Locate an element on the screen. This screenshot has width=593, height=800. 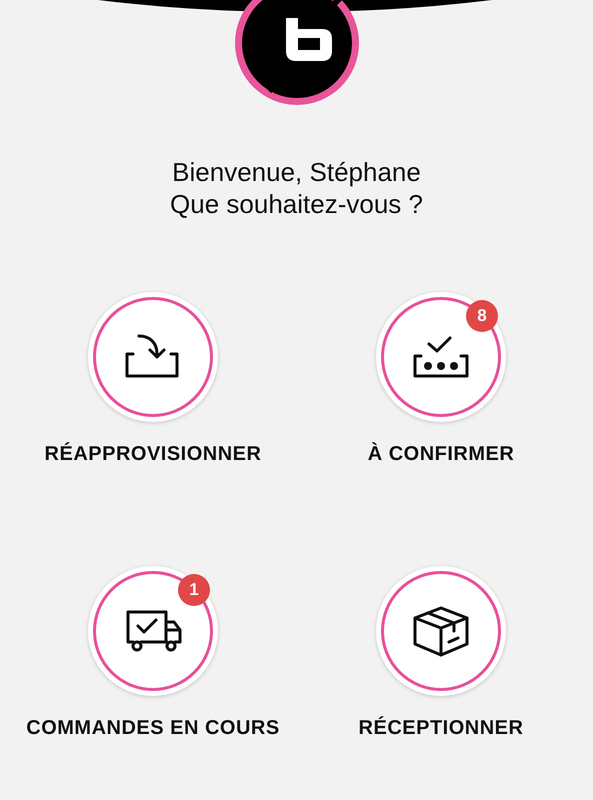
action-button: 8 is located at coordinates (441, 357).